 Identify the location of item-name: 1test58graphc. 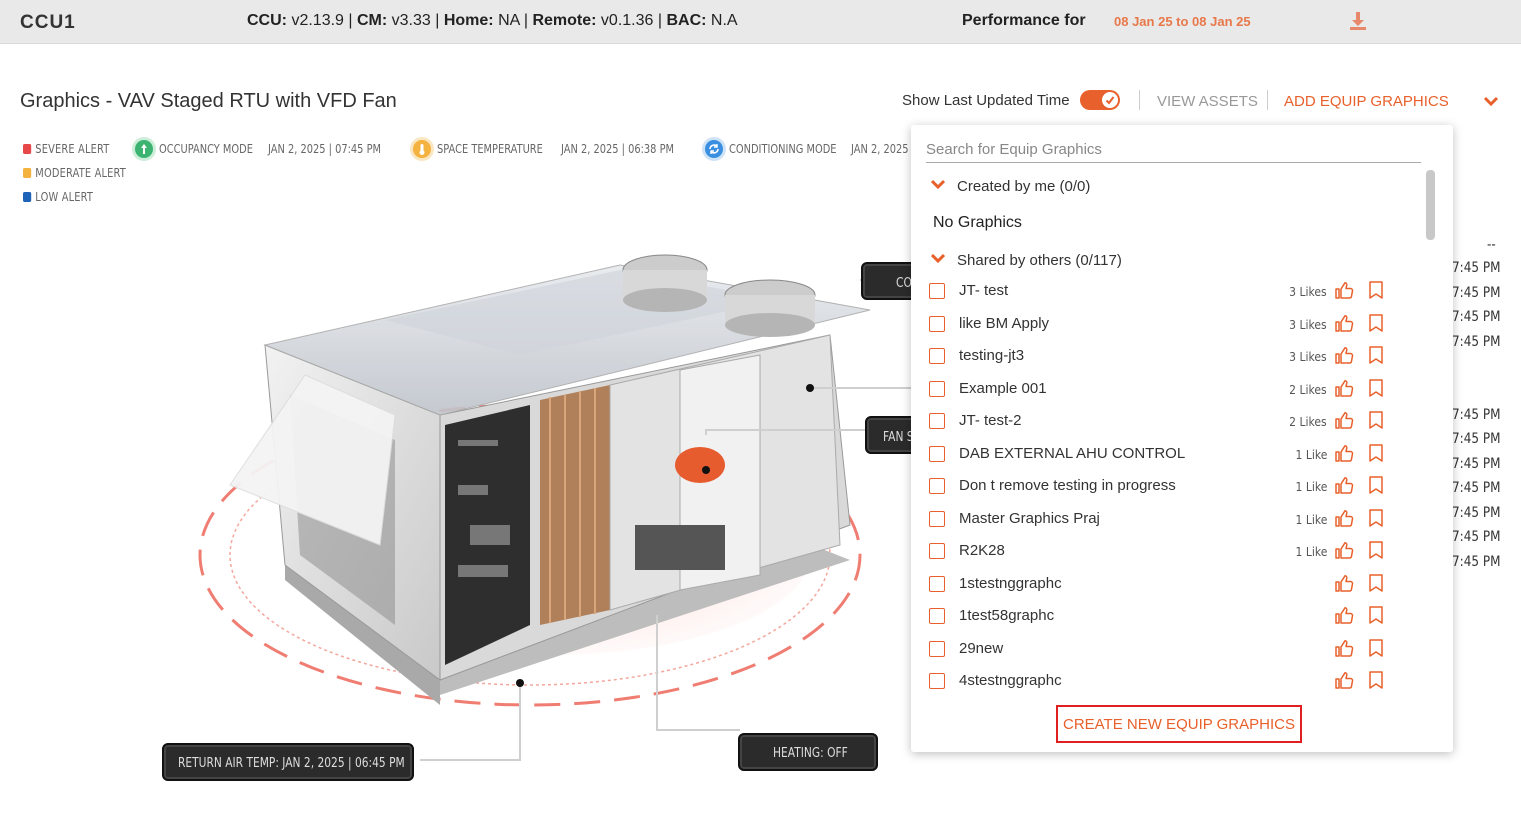
(1007, 615).